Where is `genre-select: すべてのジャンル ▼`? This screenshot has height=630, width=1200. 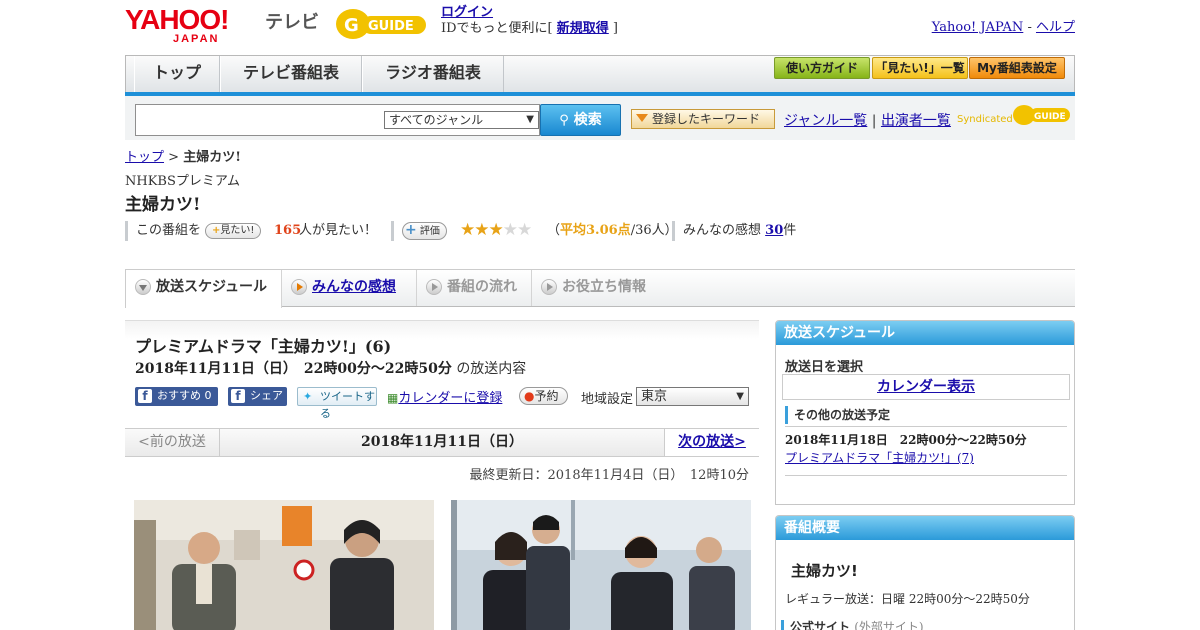
genre-select: すべてのジャンル ▼ is located at coordinates (461, 120).